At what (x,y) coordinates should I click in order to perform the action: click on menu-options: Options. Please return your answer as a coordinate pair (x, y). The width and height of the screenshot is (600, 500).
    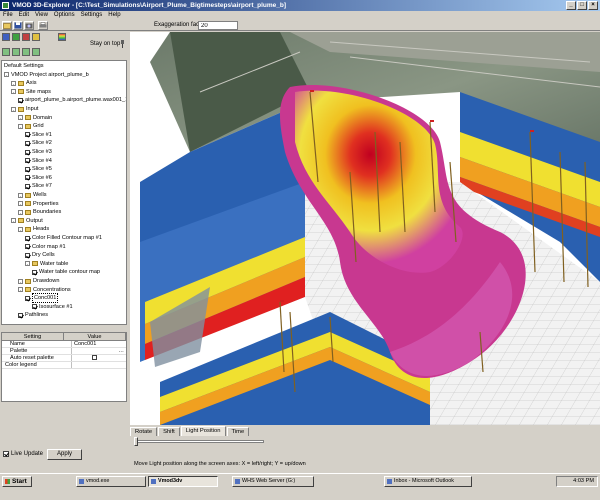
    Looking at the image, I should click on (64, 15).